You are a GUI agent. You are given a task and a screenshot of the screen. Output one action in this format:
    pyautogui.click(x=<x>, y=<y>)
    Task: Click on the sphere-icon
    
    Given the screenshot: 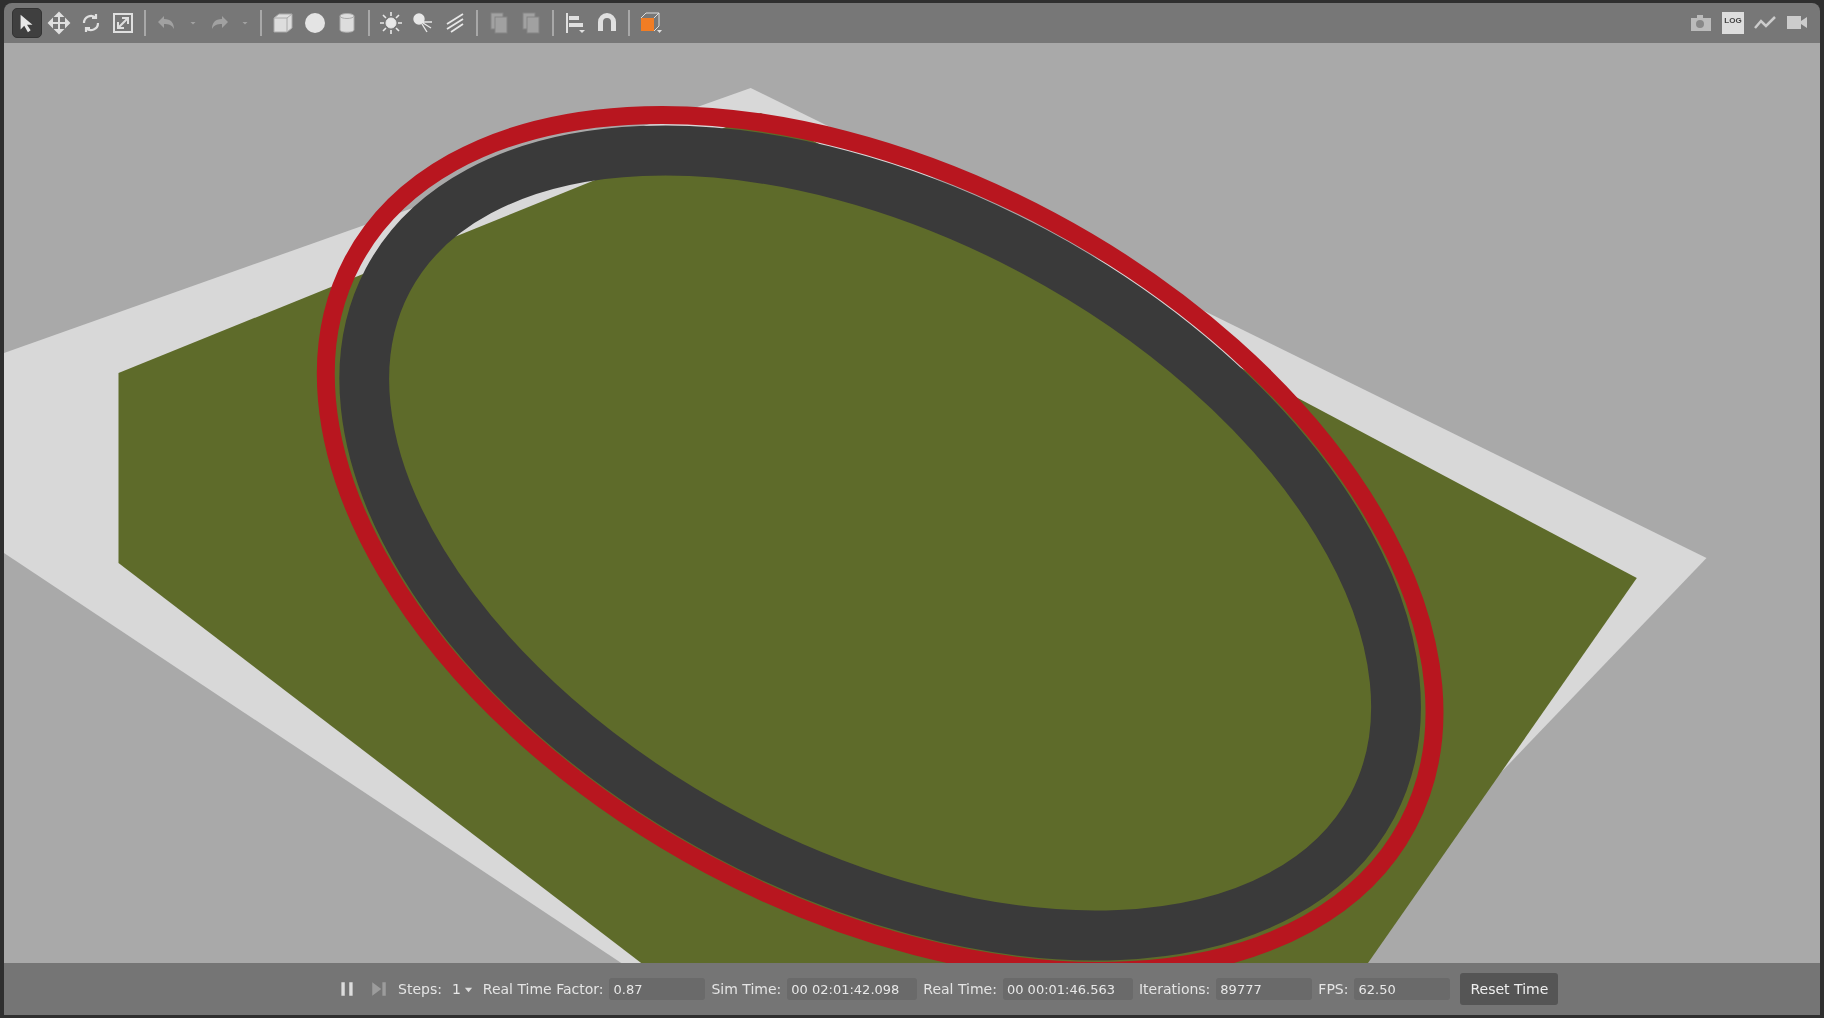 What is the action you would take?
    pyautogui.click(x=315, y=23)
    